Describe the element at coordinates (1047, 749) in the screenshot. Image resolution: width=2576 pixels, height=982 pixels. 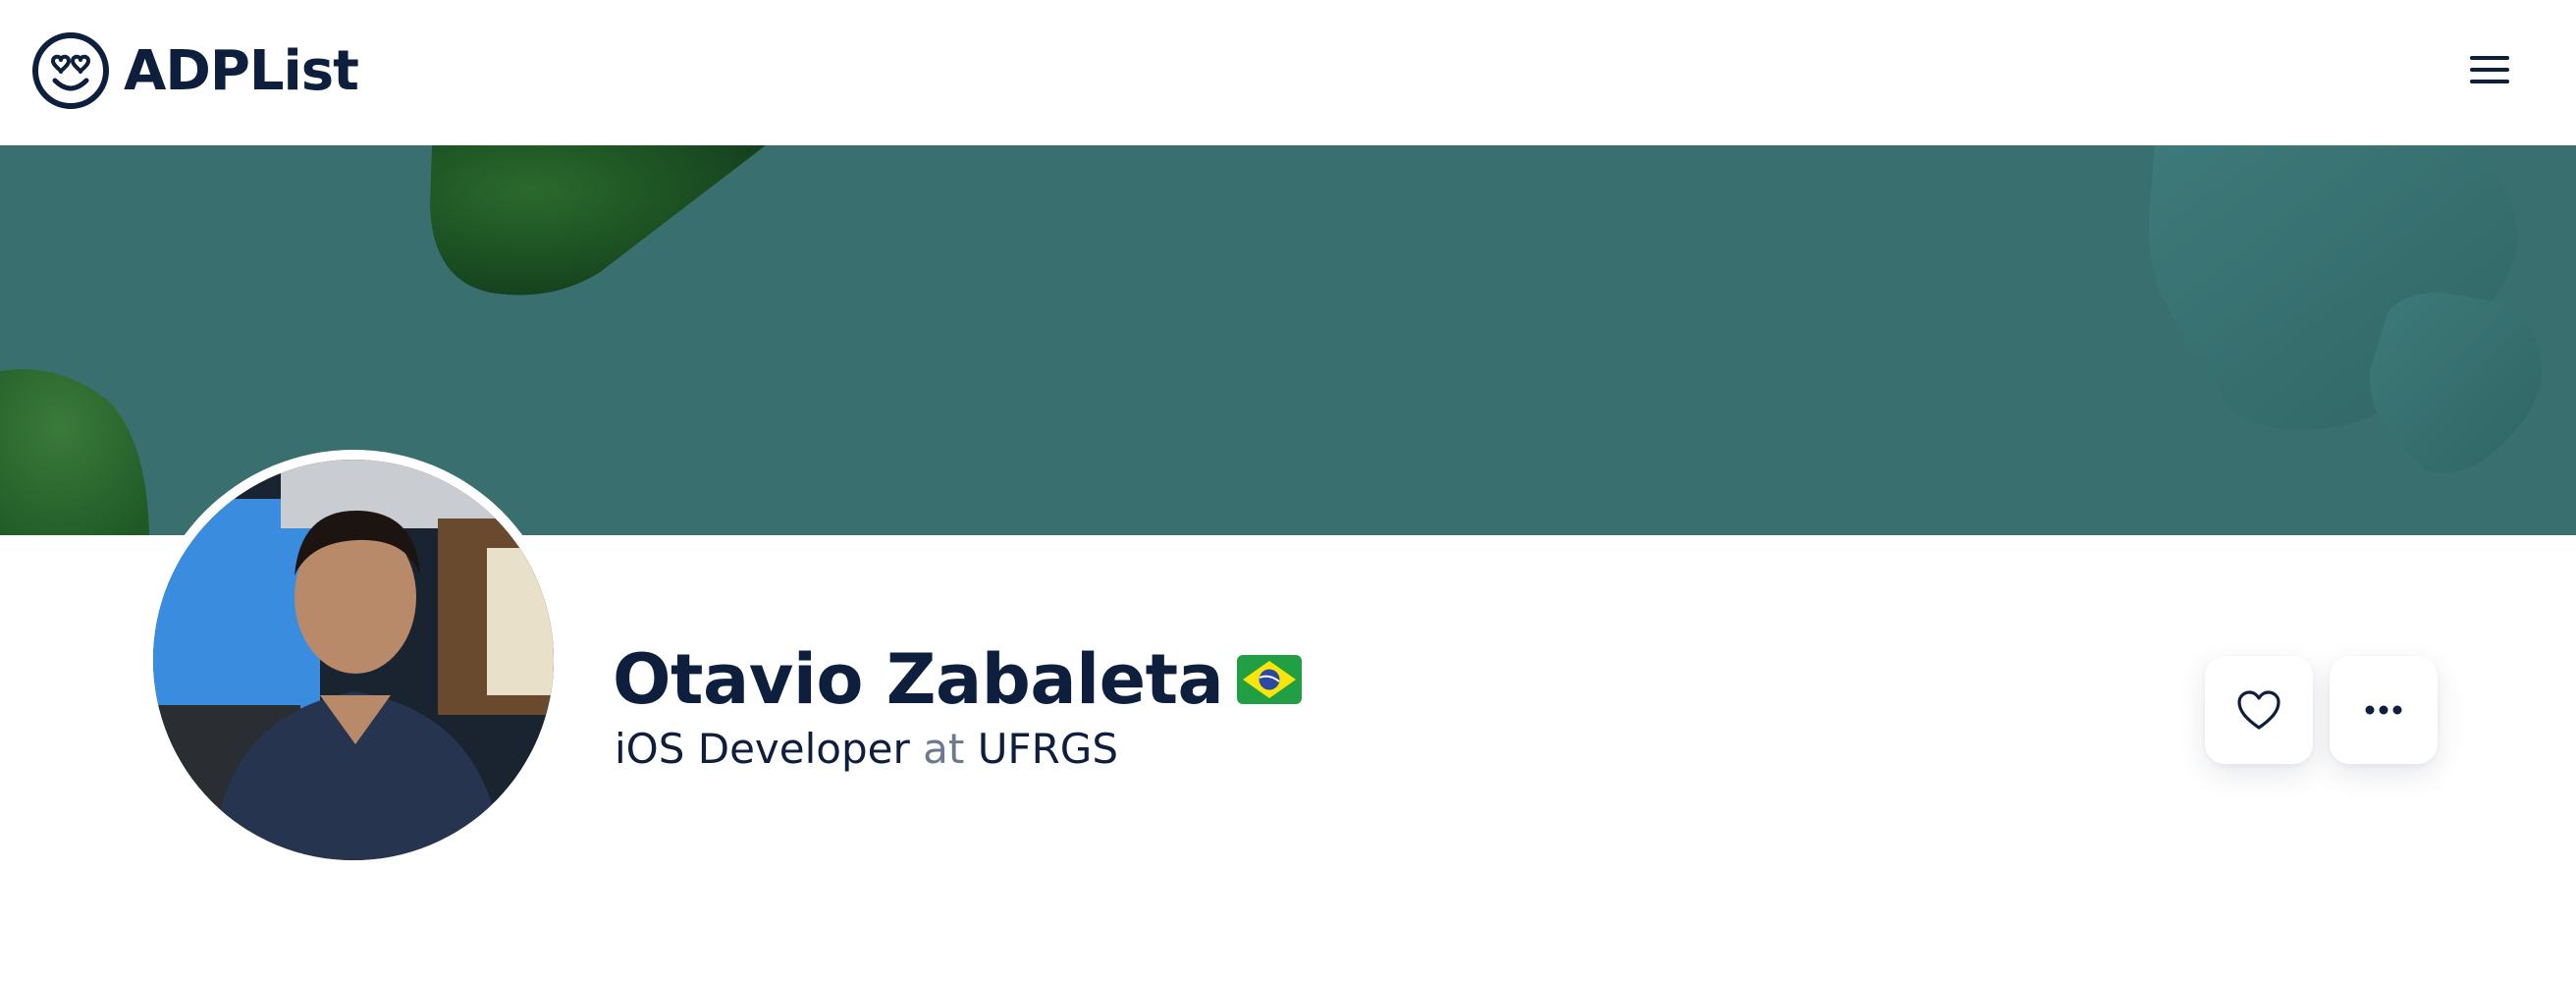
I see `profile-company: UFRGS` at that location.